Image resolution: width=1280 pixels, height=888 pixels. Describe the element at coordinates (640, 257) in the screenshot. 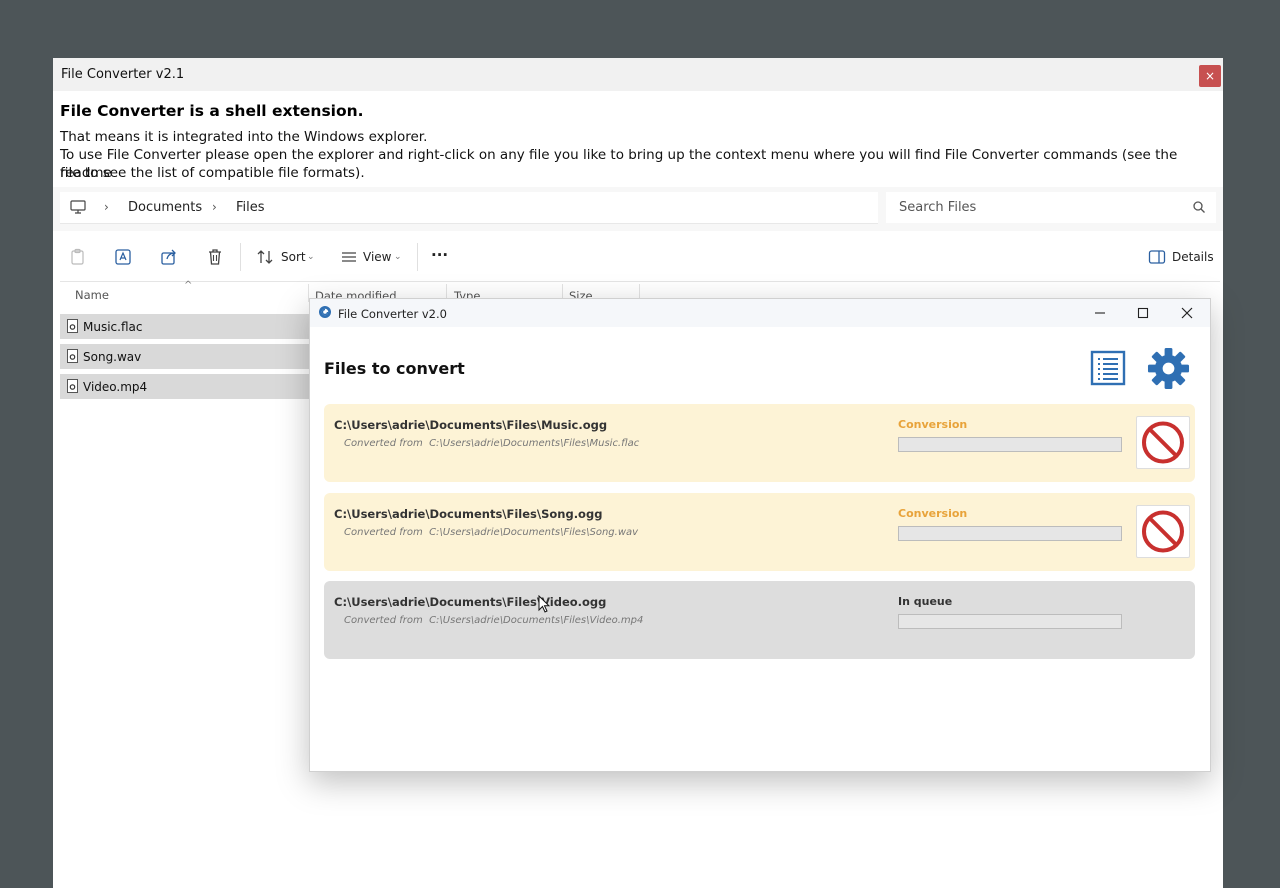

I see `explorer-toolbar: Sort ⌄ View ⌄ ··· Details` at that location.